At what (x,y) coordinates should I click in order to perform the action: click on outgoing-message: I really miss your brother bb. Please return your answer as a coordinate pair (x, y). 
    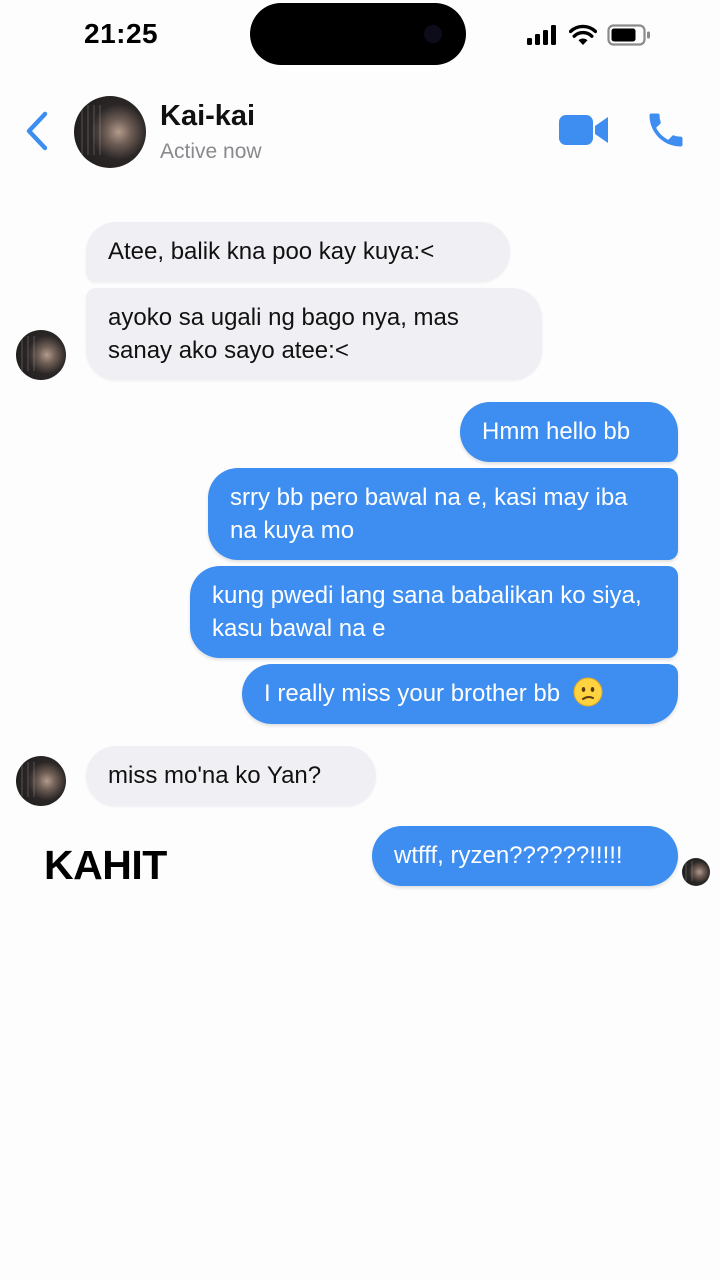
    Looking at the image, I should click on (460, 694).